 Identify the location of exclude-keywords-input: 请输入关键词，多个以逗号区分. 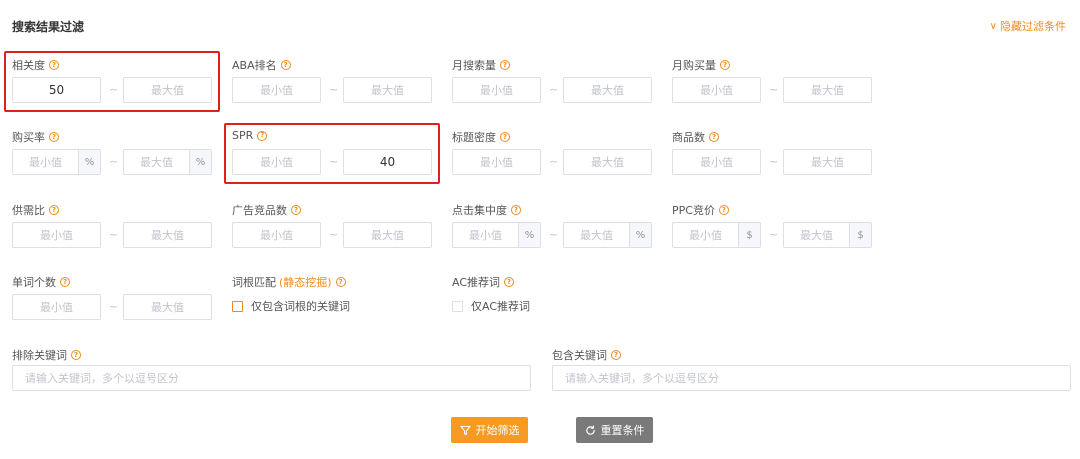
(271, 378).